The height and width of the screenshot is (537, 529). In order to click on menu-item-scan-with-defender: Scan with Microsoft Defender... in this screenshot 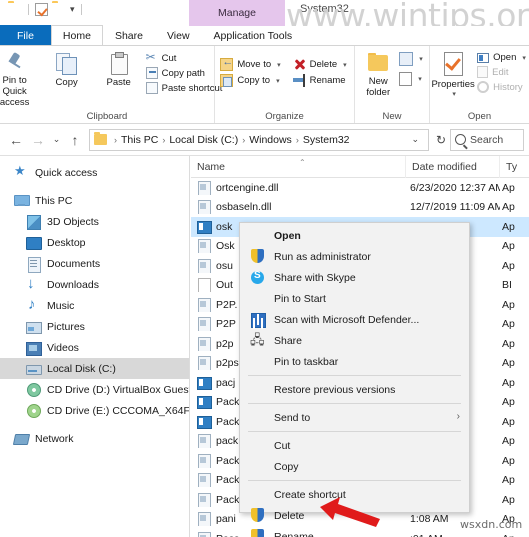, I will do `click(354, 319)`.